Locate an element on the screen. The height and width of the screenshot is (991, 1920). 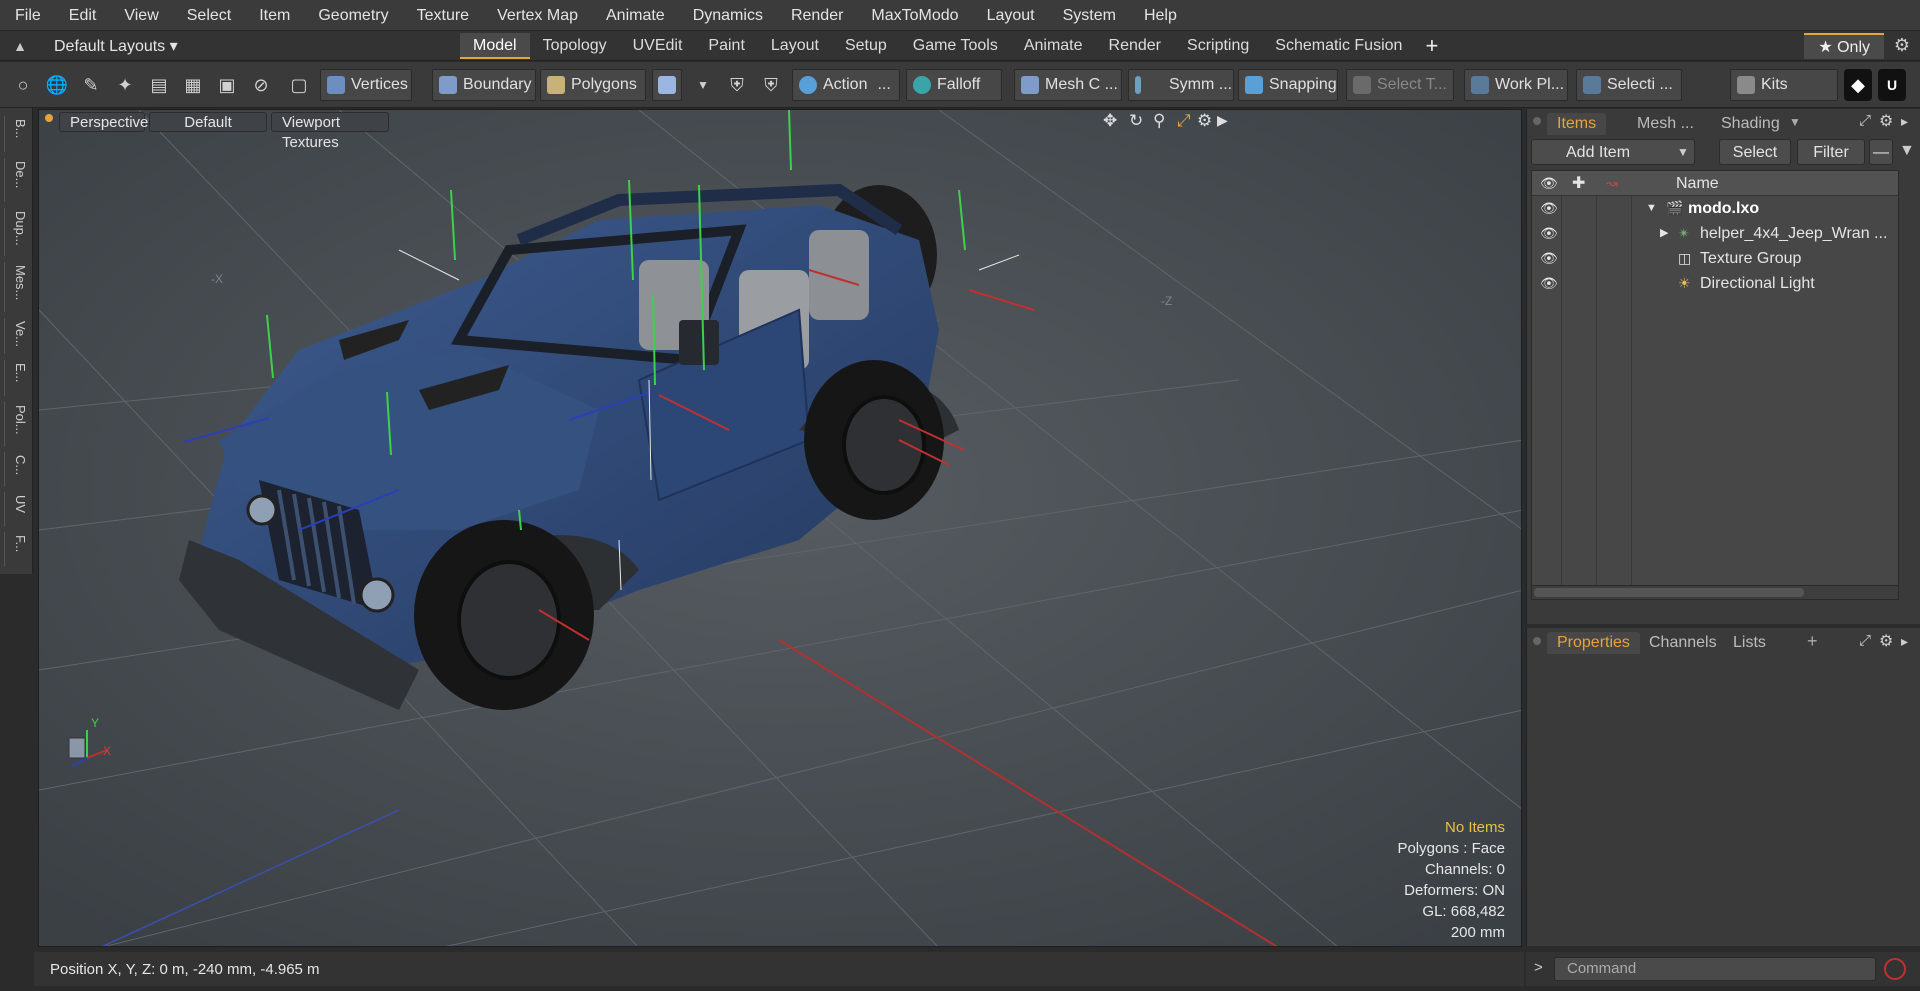
menu-animate: Animate is located at coordinates (635, 15).